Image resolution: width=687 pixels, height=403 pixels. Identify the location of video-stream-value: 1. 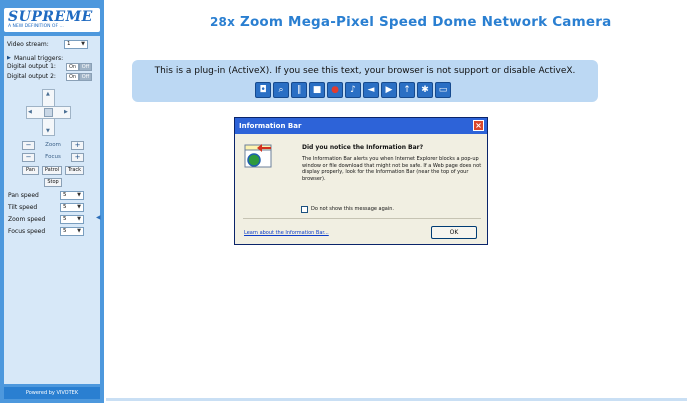
(69, 44).